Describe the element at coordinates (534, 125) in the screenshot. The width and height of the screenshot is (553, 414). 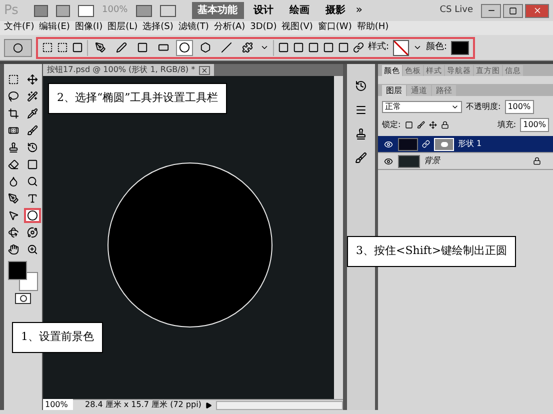
I see `fill-field: 100%` at that location.